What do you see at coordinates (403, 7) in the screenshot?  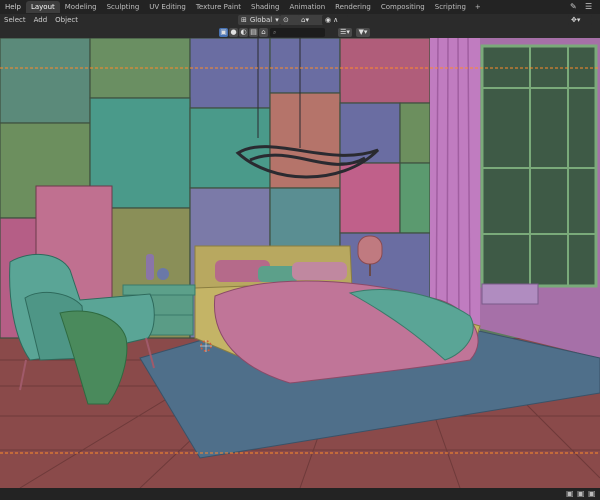 I see `tab-compositing: Compositing` at bounding box center [403, 7].